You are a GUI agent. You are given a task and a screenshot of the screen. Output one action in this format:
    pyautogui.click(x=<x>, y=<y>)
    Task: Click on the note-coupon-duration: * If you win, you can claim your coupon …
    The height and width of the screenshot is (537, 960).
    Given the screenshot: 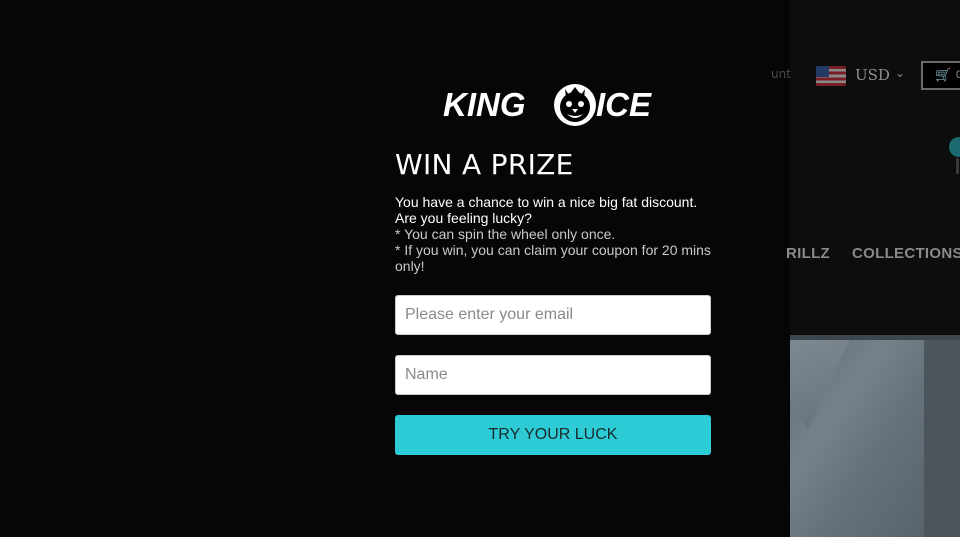 What is the action you would take?
    pyautogui.click(x=553, y=258)
    